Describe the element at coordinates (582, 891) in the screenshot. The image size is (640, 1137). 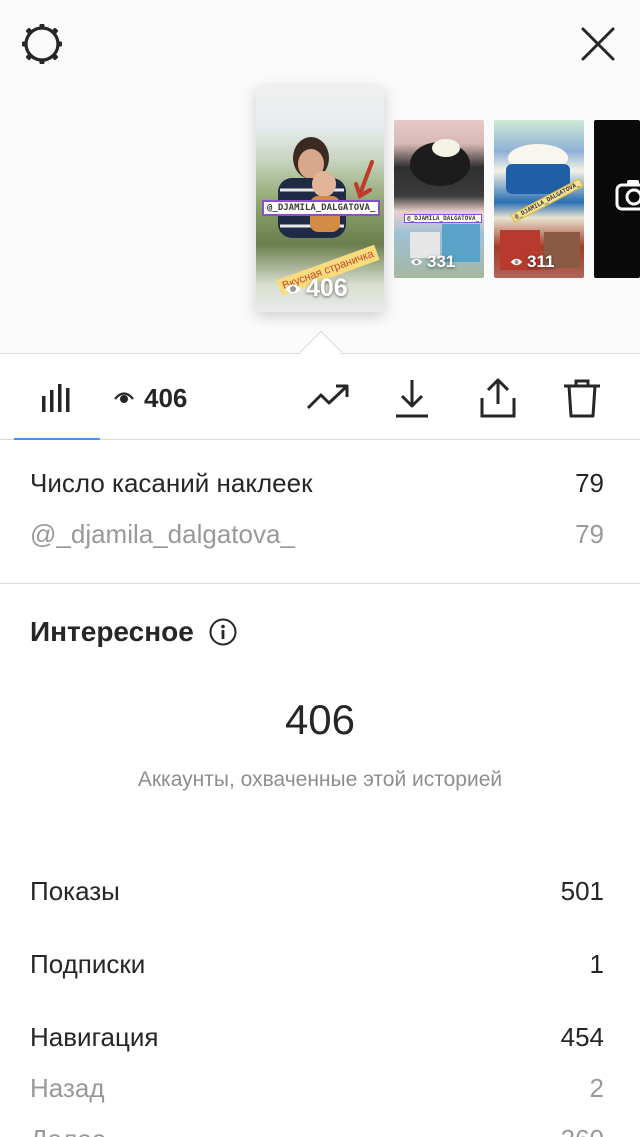
I see `impressions-value: 501` at that location.